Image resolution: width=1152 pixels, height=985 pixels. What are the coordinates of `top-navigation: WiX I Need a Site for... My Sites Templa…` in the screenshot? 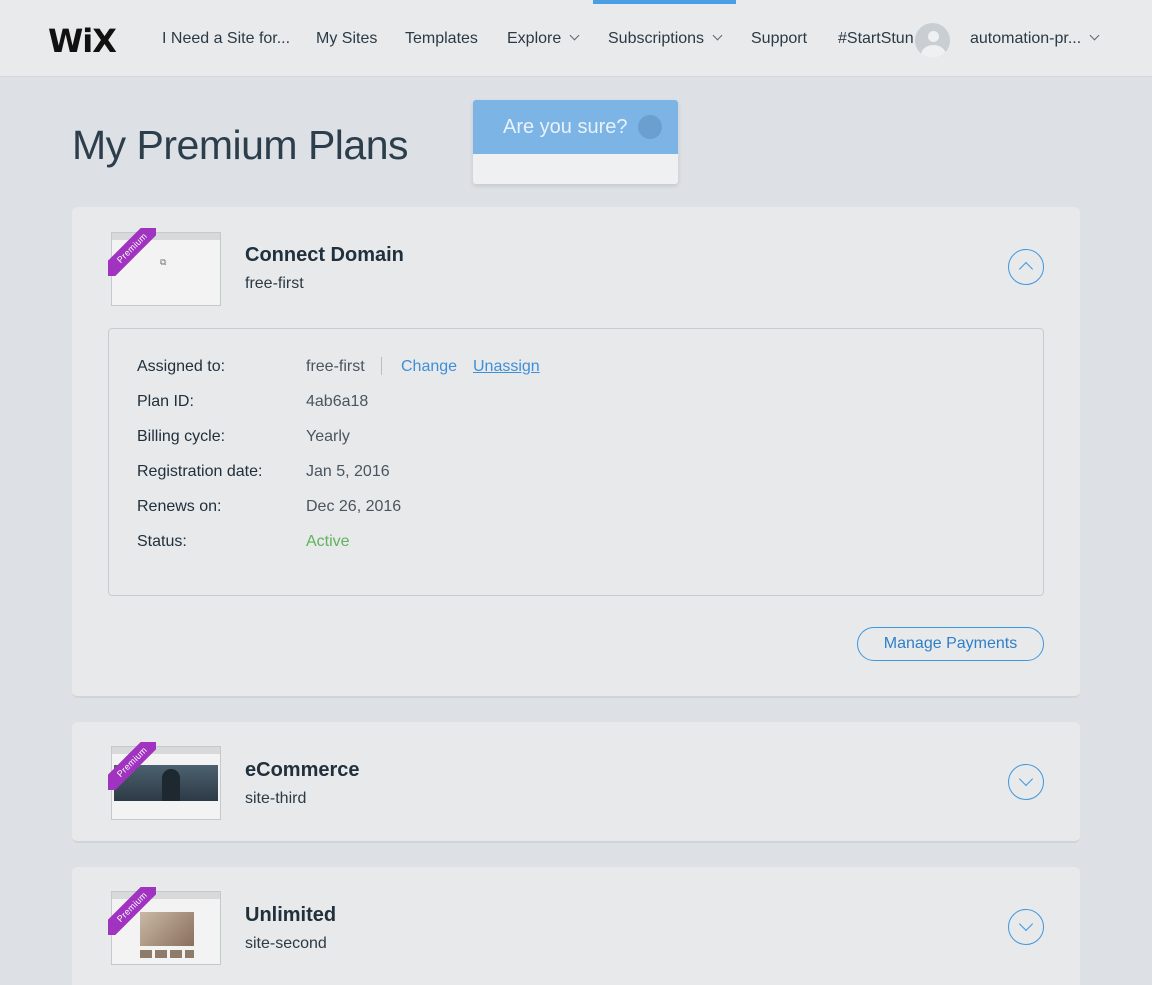 It's located at (576, 38).